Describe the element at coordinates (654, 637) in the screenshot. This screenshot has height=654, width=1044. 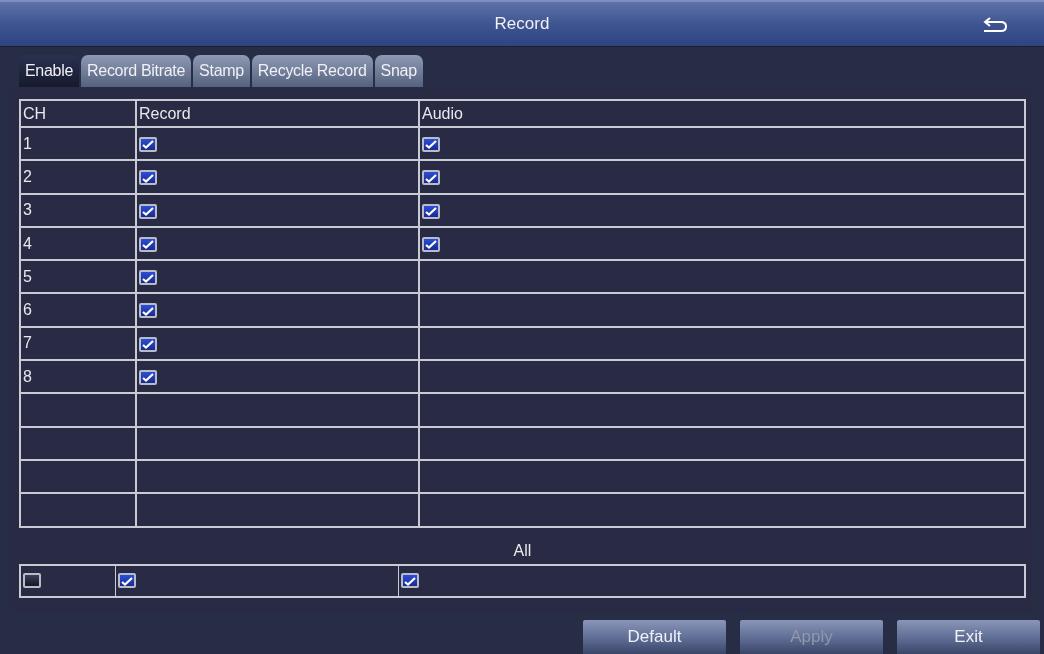
I see `button: Default` at that location.